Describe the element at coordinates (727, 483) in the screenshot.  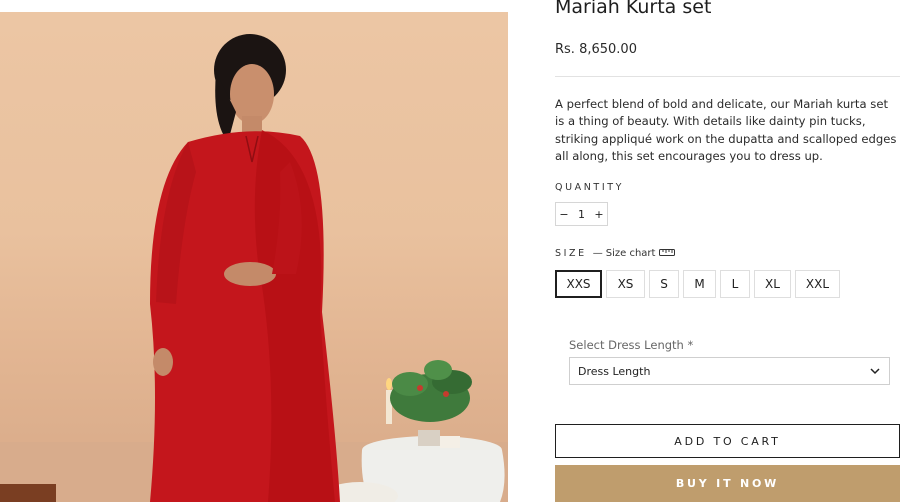
I see `buy-it-now-button: BUY IT NOW` at that location.